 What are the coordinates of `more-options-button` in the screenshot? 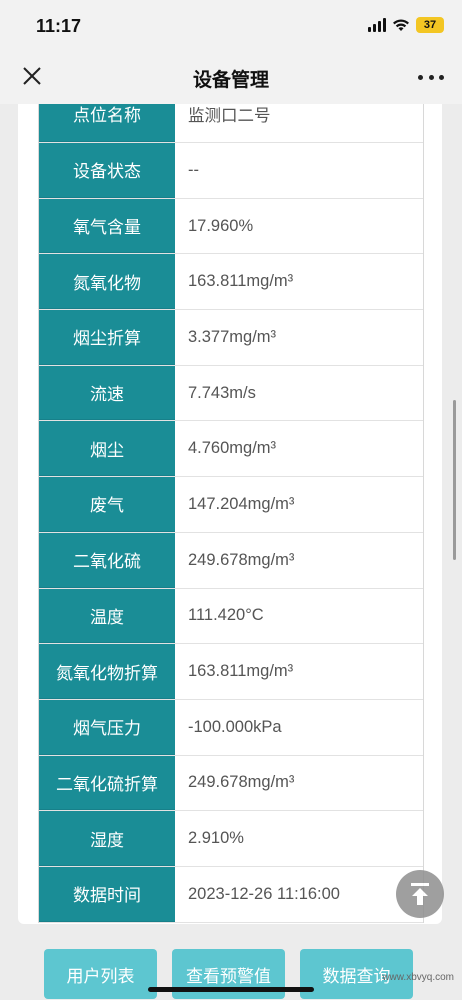 It's located at (431, 77).